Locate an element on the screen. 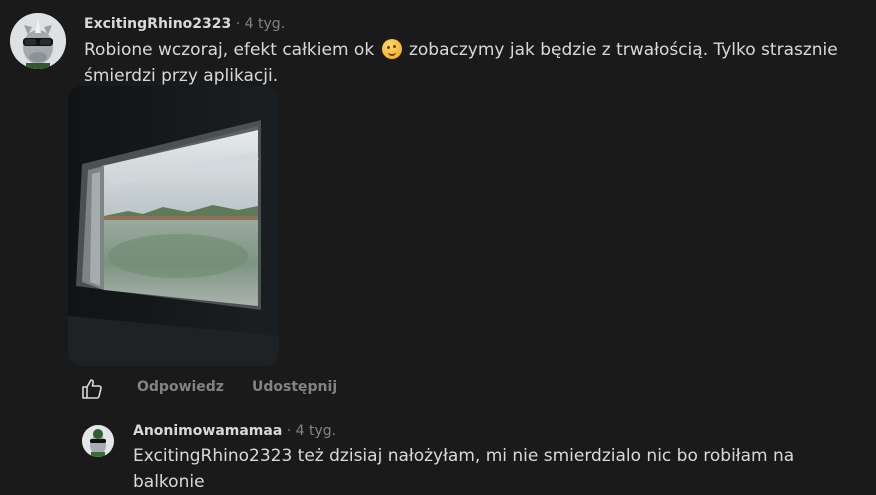  share-button: Udostępnij is located at coordinates (294, 387).